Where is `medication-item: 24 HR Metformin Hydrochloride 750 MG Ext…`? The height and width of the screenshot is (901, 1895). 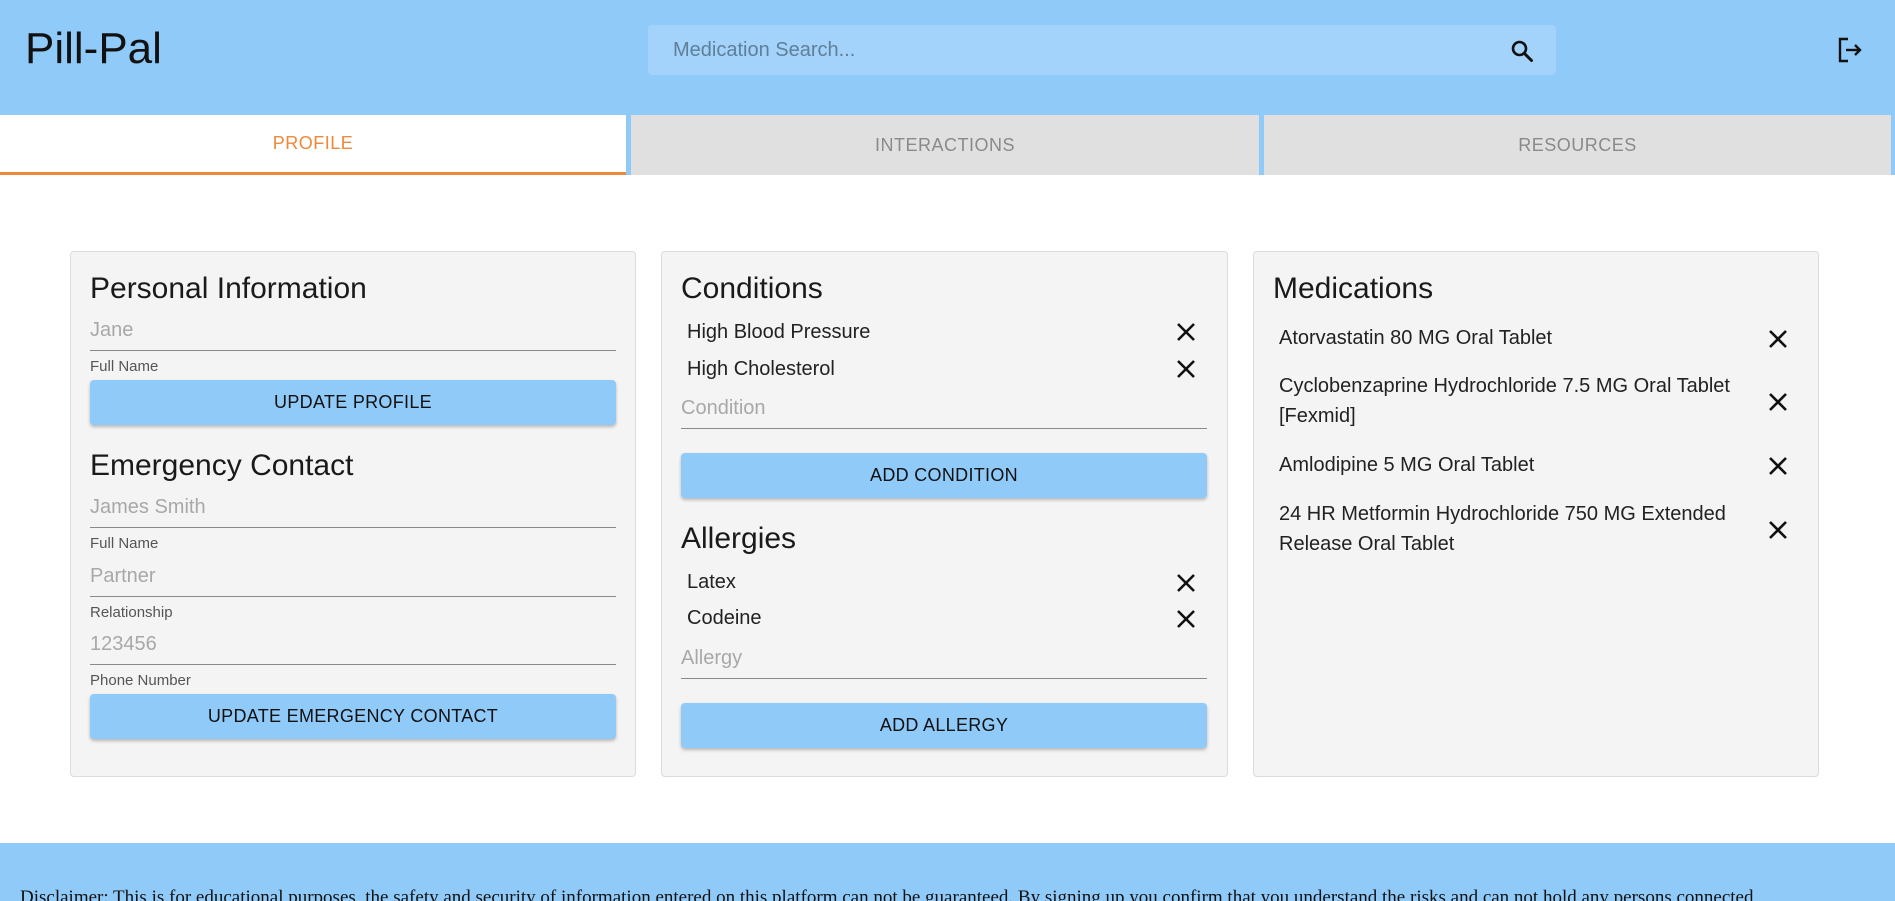
medication-item: 24 HR Metformin Hydrochloride 750 MG Ext… is located at coordinates (1514, 529).